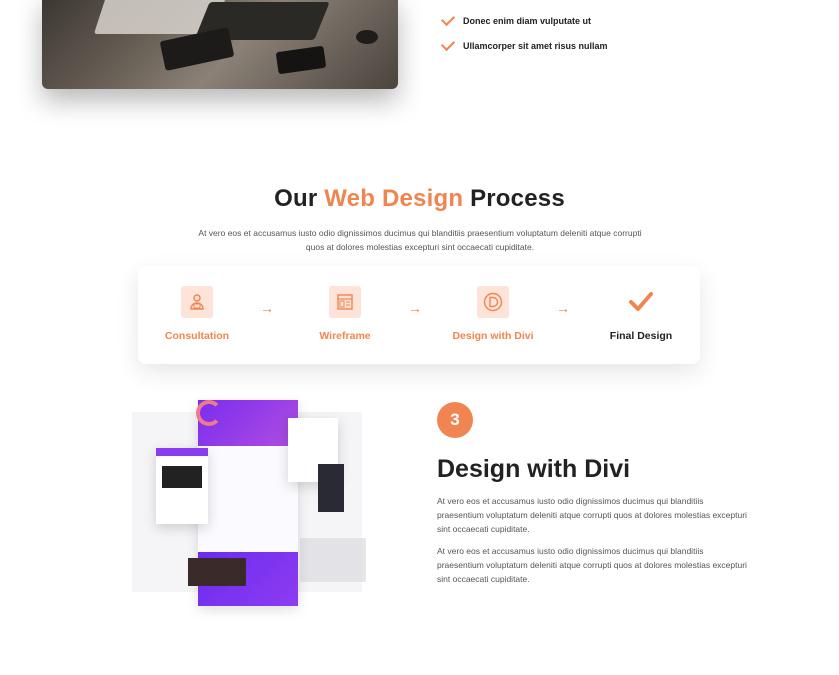  Describe the element at coordinates (220, 44) in the screenshot. I see `workspace-photo` at that location.